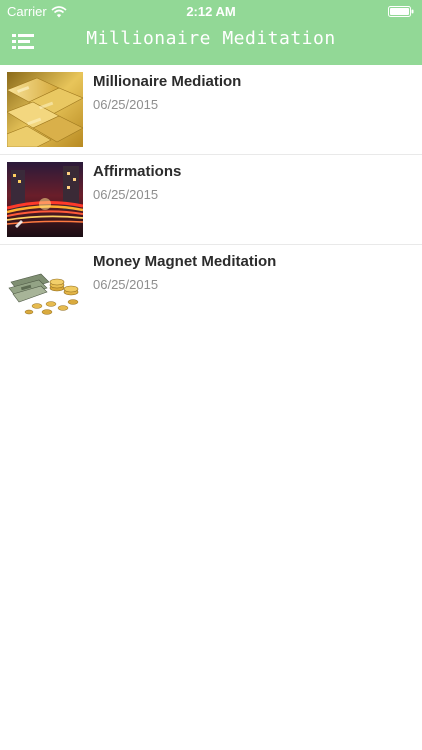 The height and width of the screenshot is (750, 422). I want to click on item-title: Millionaire Mediation, so click(167, 81).